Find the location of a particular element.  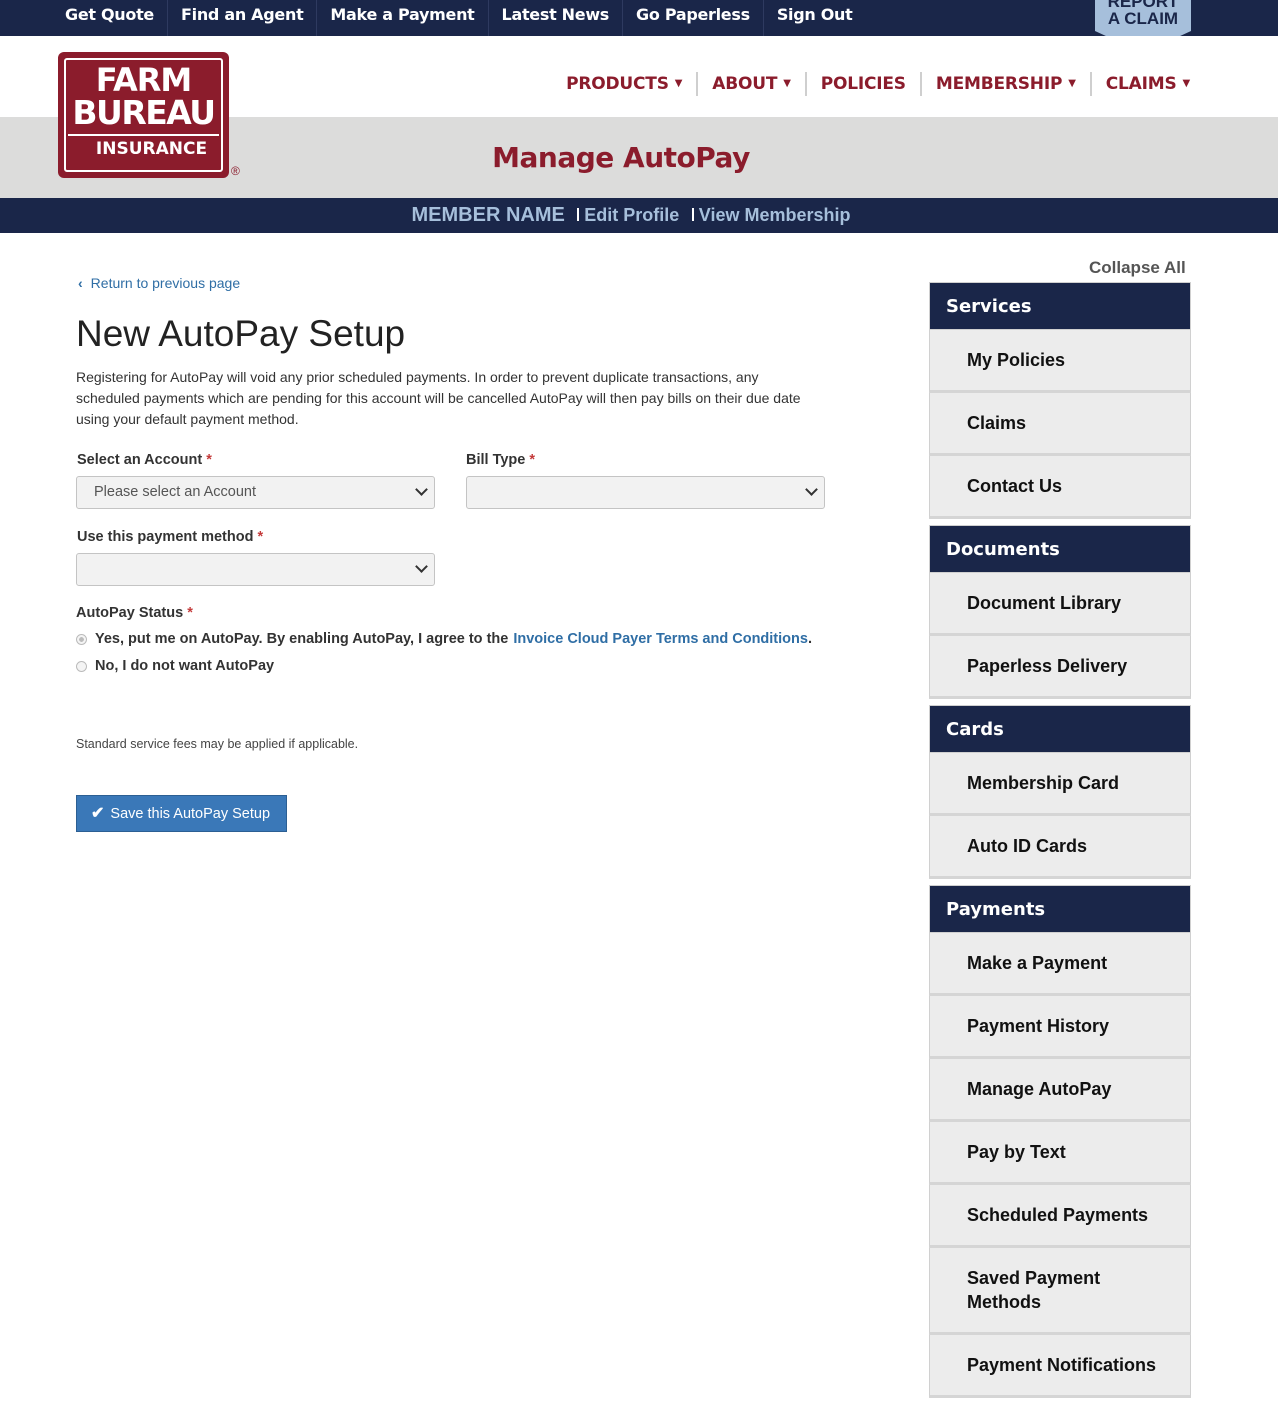

get-quote-link: Get Quote is located at coordinates (110, 18).